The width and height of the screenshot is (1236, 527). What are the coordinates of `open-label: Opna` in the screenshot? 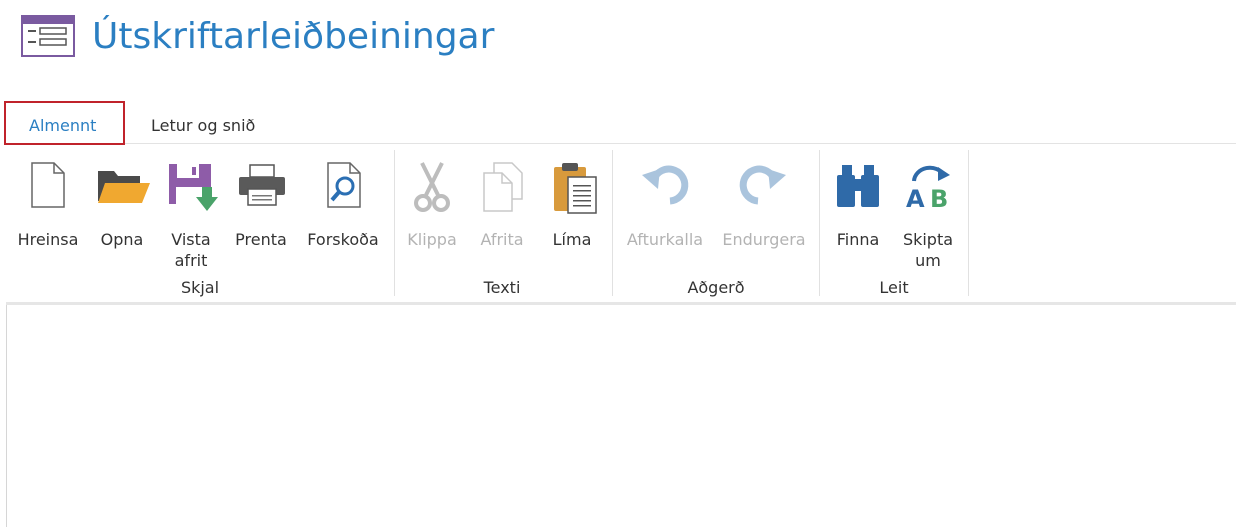 It's located at (122, 239).